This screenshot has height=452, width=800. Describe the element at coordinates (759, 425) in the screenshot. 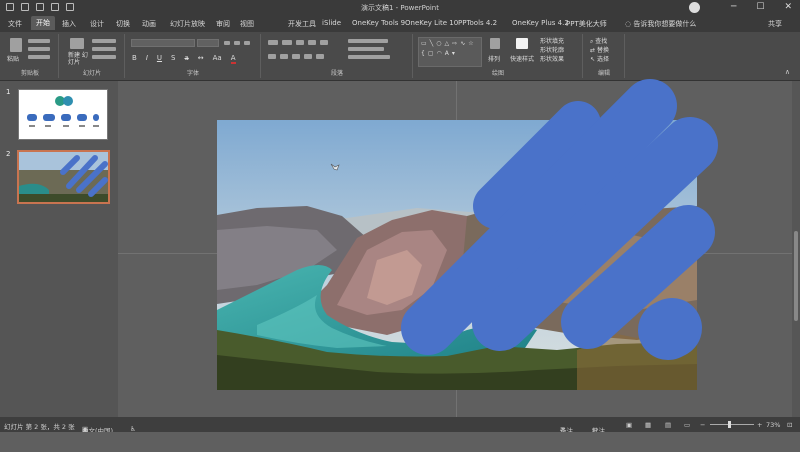

I see `zoom-in-button: +` at that location.